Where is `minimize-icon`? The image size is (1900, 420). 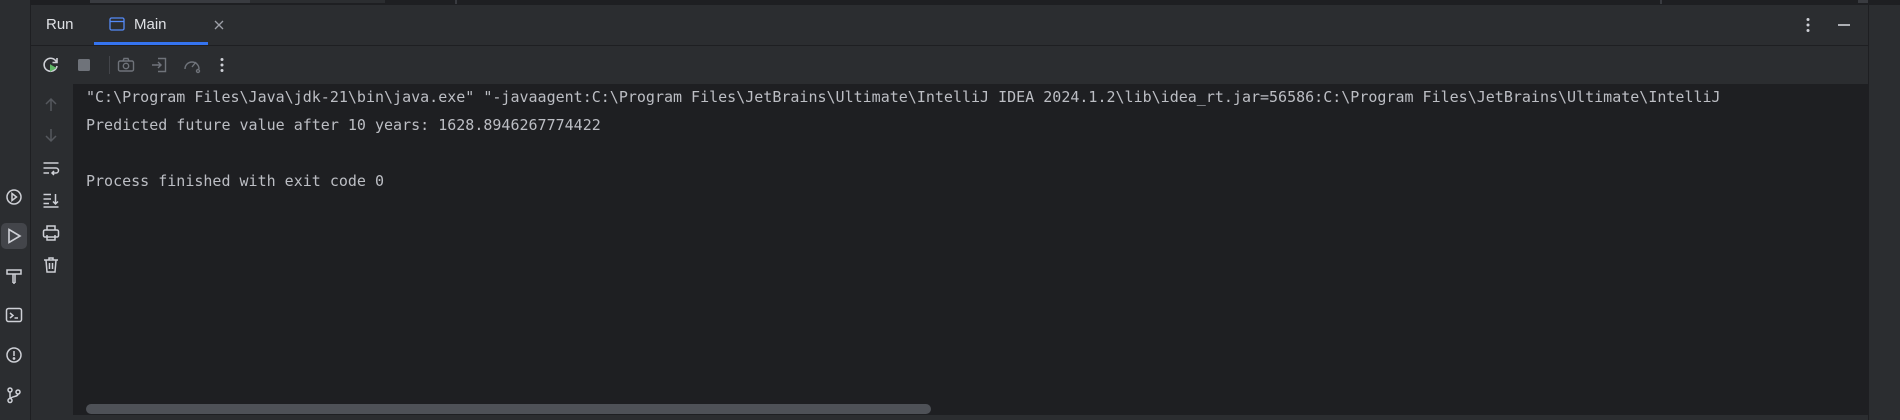
minimize-icon is located at coordinates (1844, 25).